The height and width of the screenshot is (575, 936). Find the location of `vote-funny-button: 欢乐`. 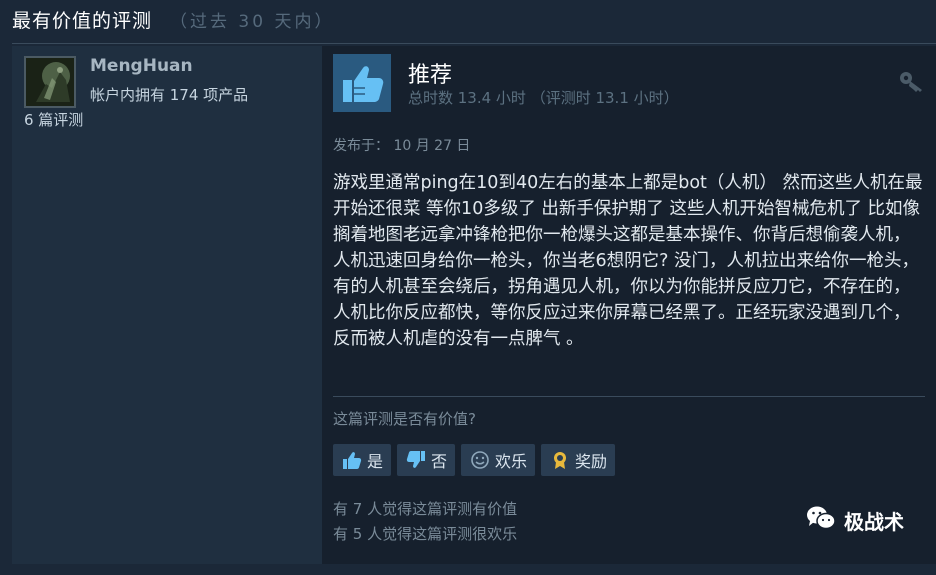

vote-funny-button: 欢乐 is located at coordinates (498, 460).